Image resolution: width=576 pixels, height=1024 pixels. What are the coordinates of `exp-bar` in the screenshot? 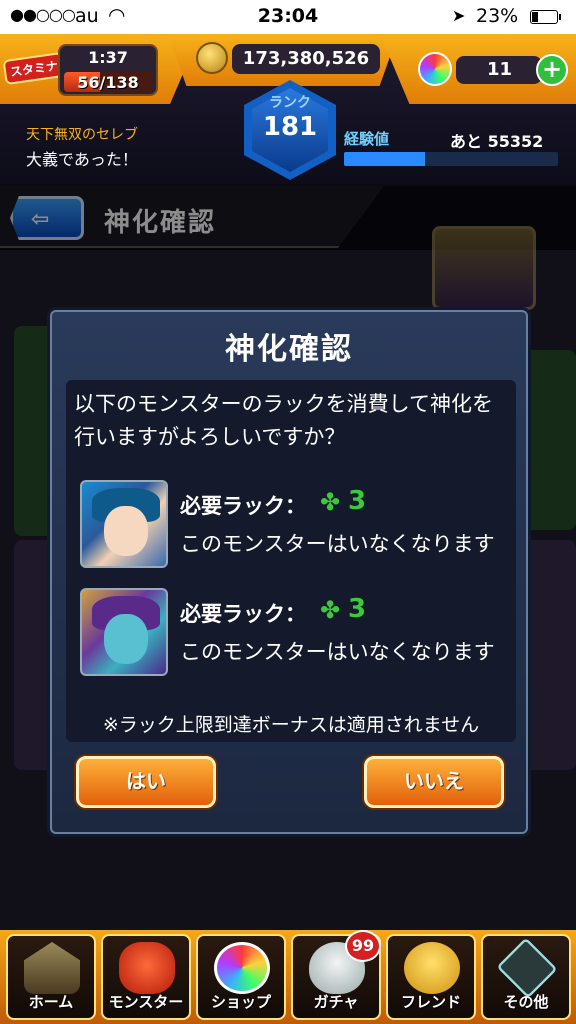 It's located at (451, 159).